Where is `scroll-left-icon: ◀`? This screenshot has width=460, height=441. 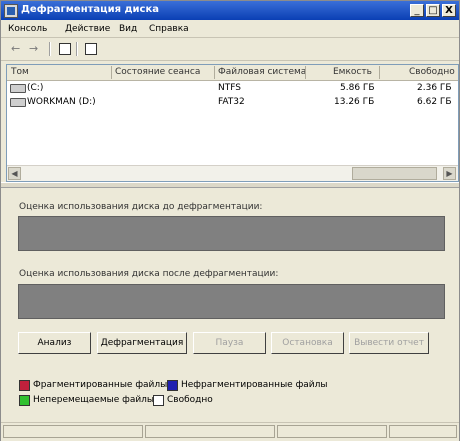 scroll-left-icon: ◀ is located at coordinates (14, 173).